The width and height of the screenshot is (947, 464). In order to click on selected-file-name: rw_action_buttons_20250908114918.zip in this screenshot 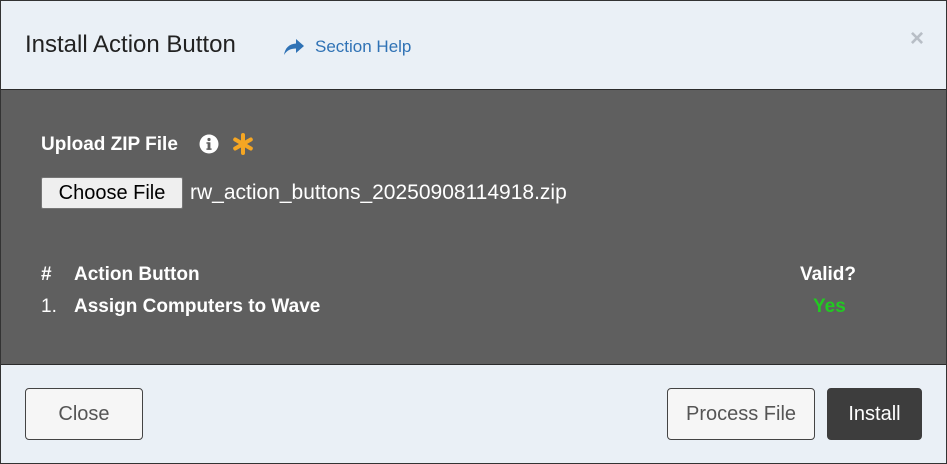, I will do `click(378, 192)`.